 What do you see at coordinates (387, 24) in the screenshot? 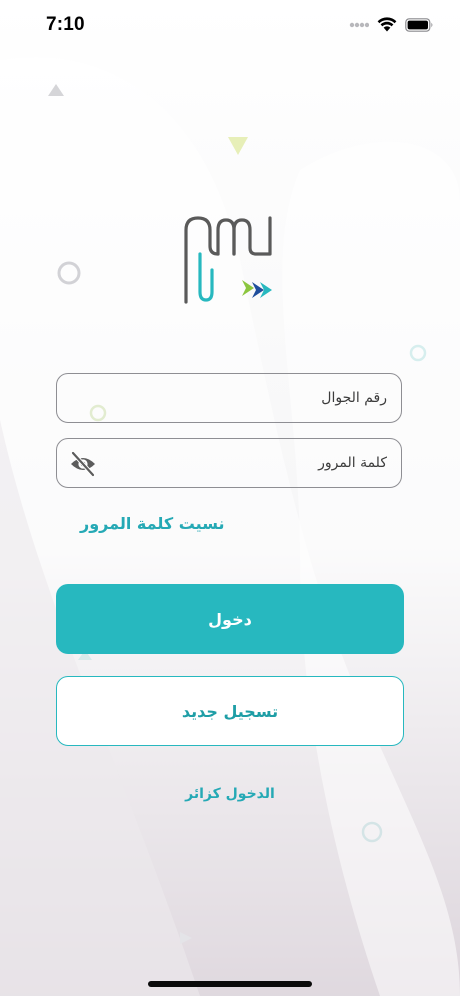
I see `wifi-icon` at bounding box center [387, 24].